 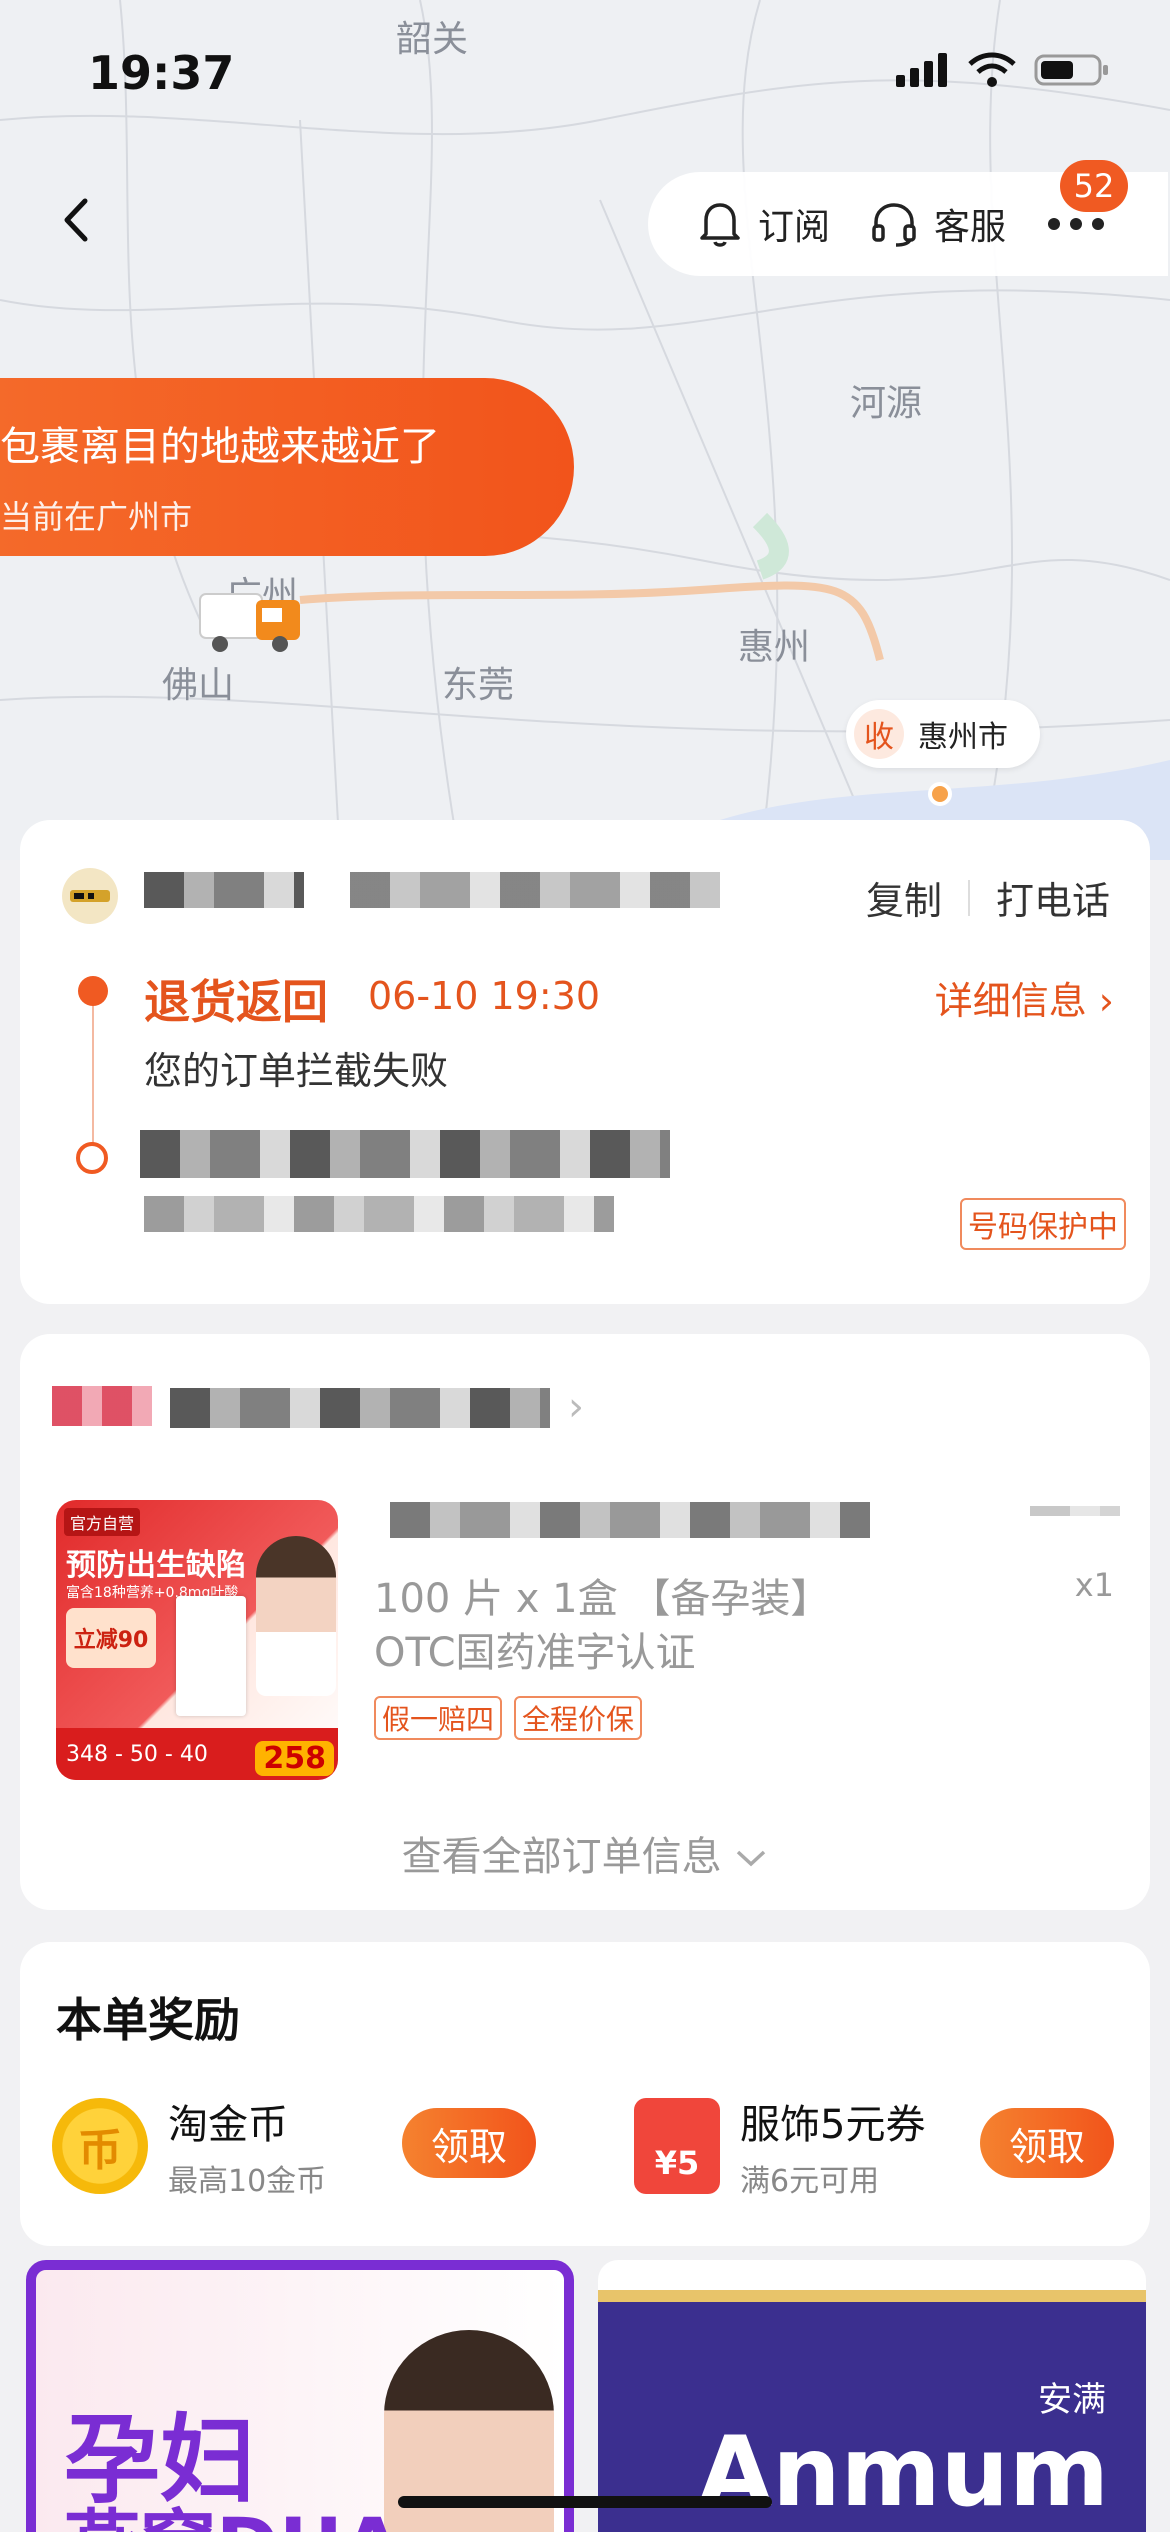 I want to click on store-name-redacted, so click(x=360, y=1408).